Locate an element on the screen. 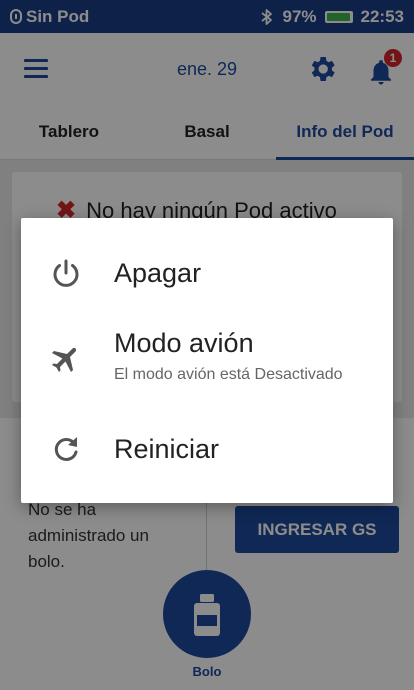 The height and width of the screenshot is (690, 414). restart-icon is located at coordinates (66, 449).